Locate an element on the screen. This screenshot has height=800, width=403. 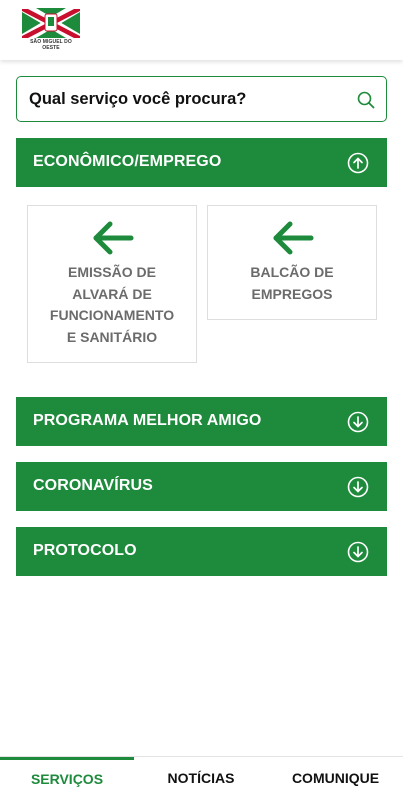
nav-tab-servicos: SERVIÇOS is located at coordinates (67, 778).